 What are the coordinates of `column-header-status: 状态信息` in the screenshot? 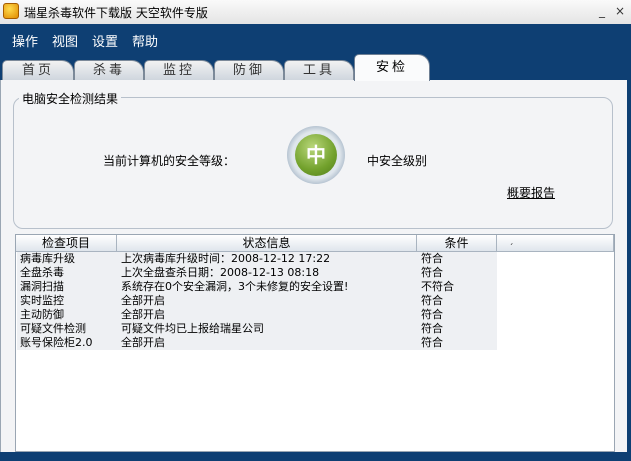 It's located at (267, 243).